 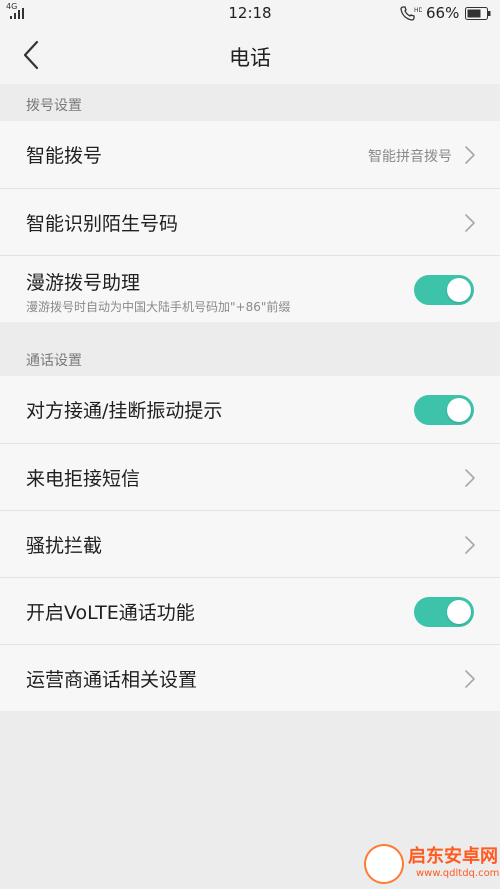 What do you see at coordinates (250, 476) in the screenshot?
I see `row-reject-sms: 来电拒接短信` at bounding box center [250, 476].